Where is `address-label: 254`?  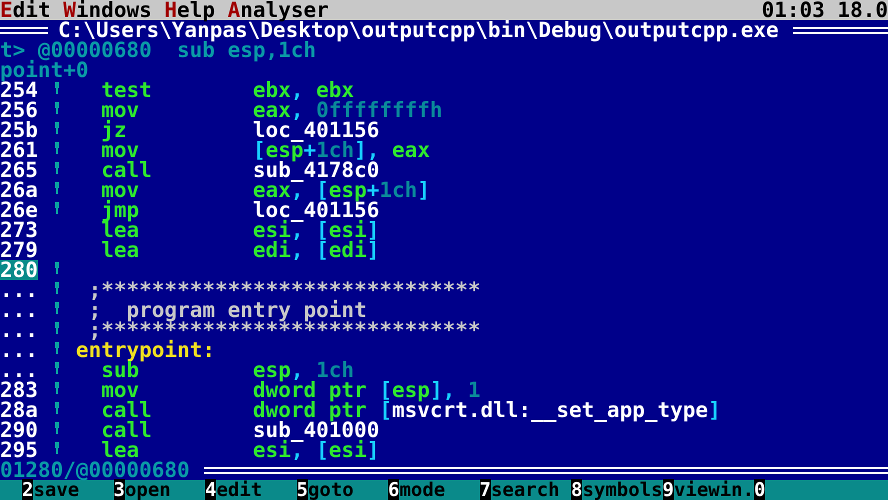
address-label: 254 is located at coordinates (19, 90).